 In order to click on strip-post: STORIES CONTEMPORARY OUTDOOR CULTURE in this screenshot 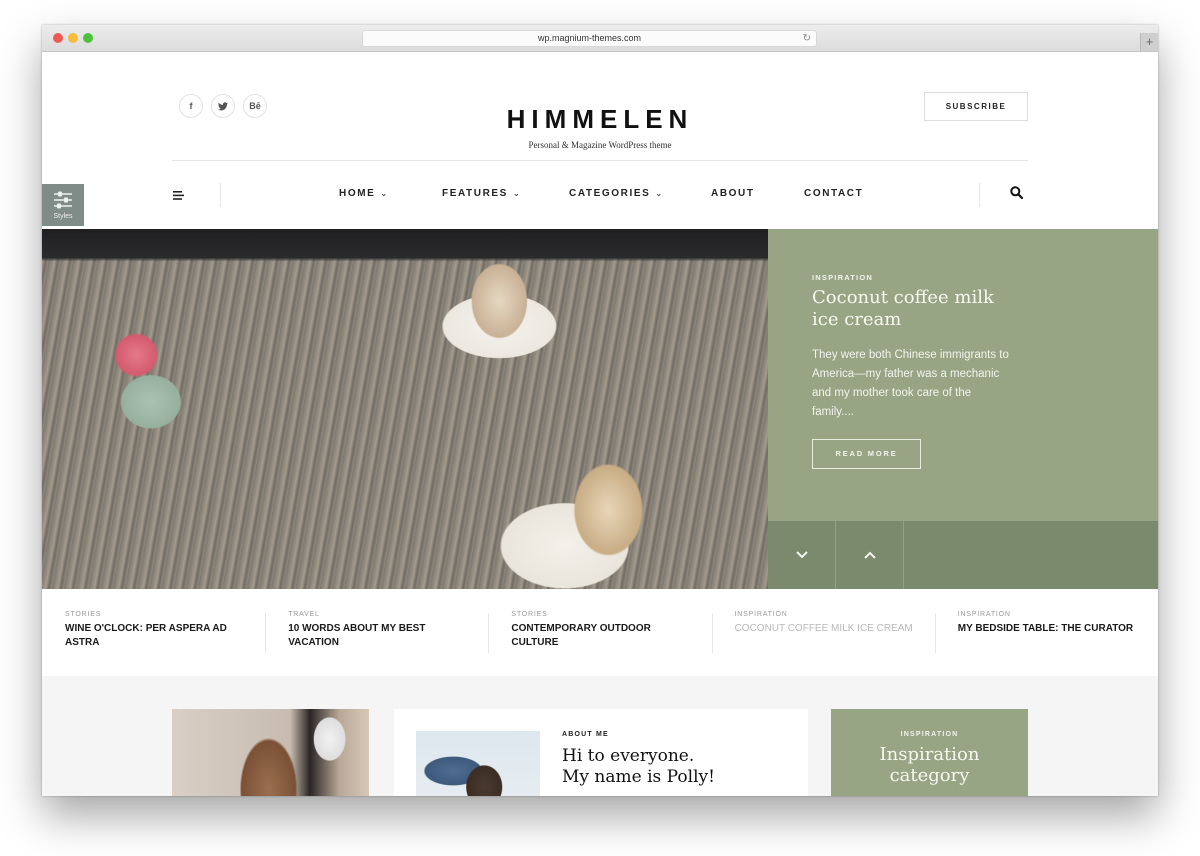, I will do `click(599, 632)`.